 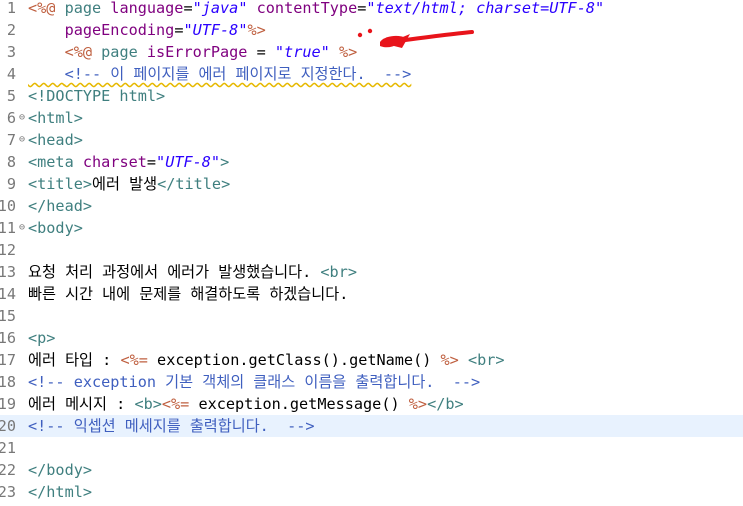 What do you see at coordinates (371, 338) in the screenshot?
I see `code-line: 16 <p>` at bounding box center [371, 338].